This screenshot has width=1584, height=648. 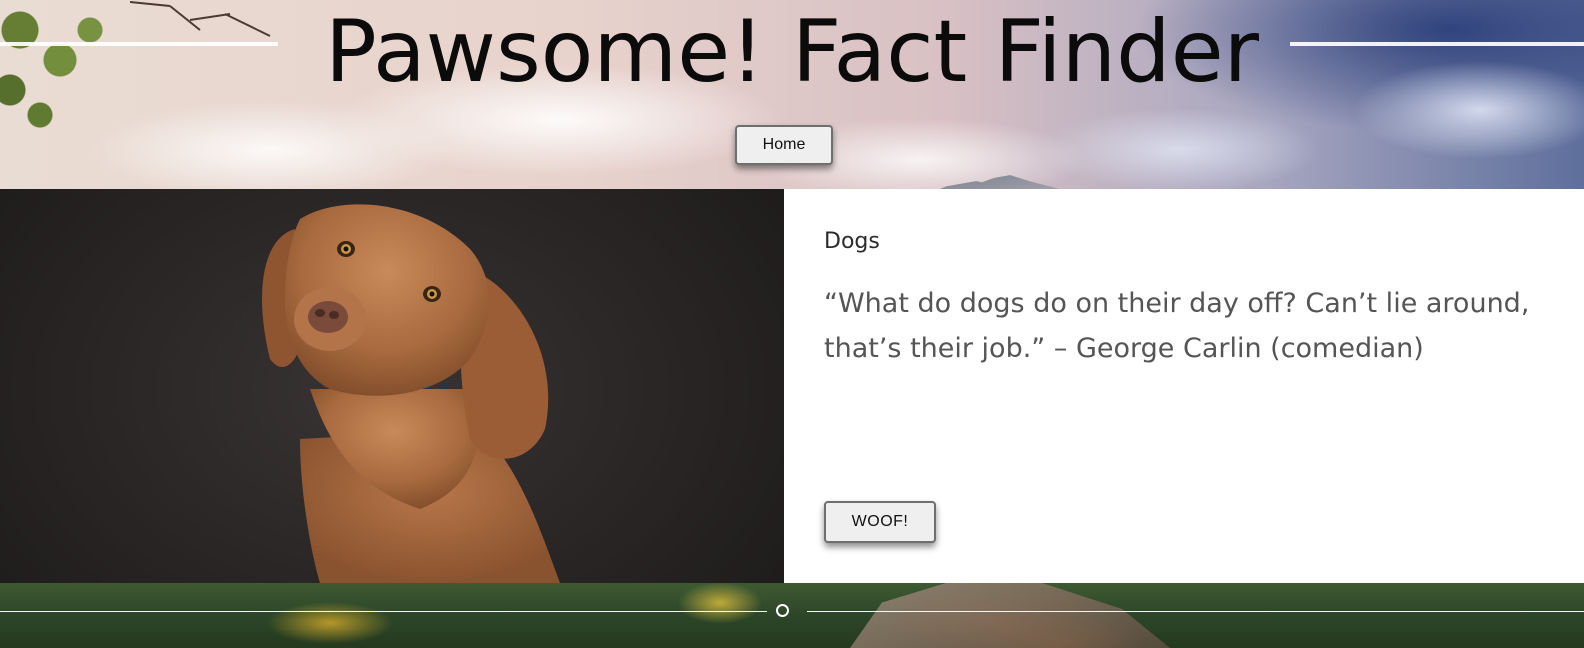 I want to click on woof-button: WOOF!, so click(x=880, y=522).